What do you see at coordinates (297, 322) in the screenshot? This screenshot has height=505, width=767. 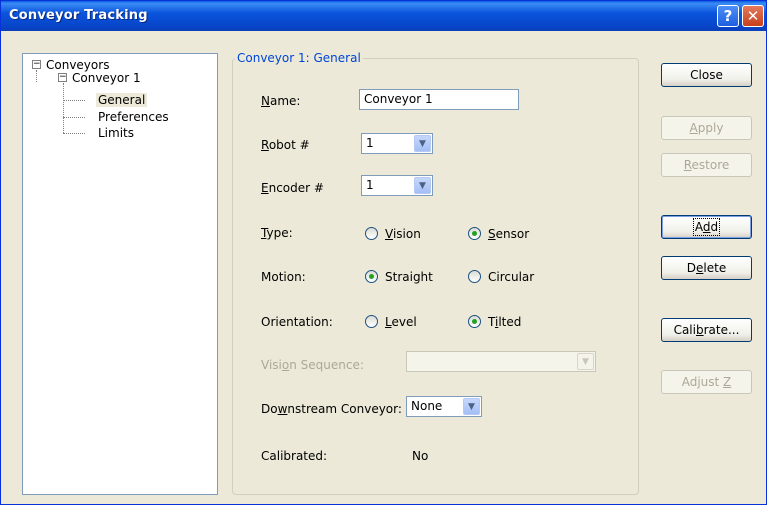 I see `orientation-label: Orientation:` at bounding box center [297, 322].